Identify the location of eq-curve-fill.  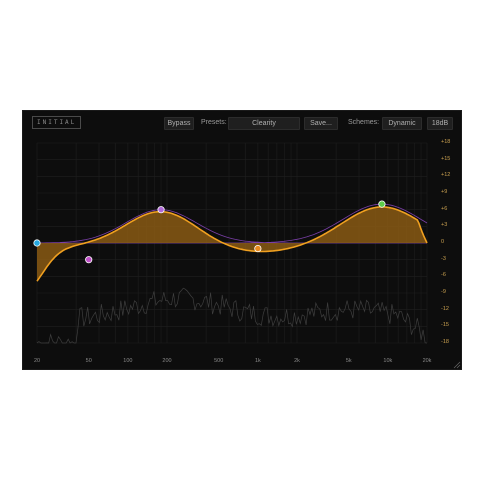
(232, 244).